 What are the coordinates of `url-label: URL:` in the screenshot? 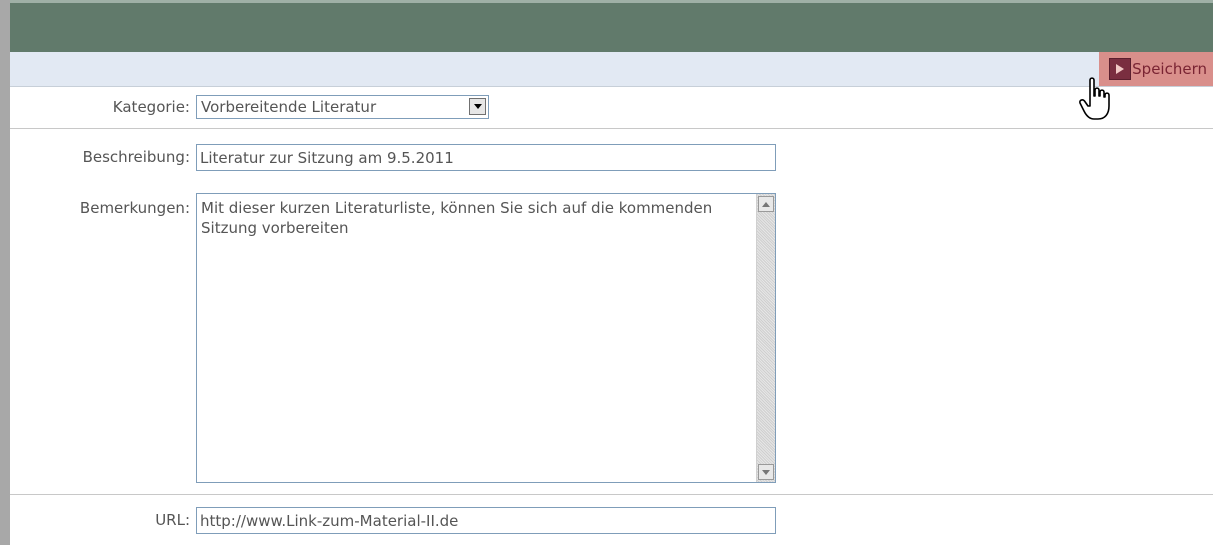 It's located at (172, 520).